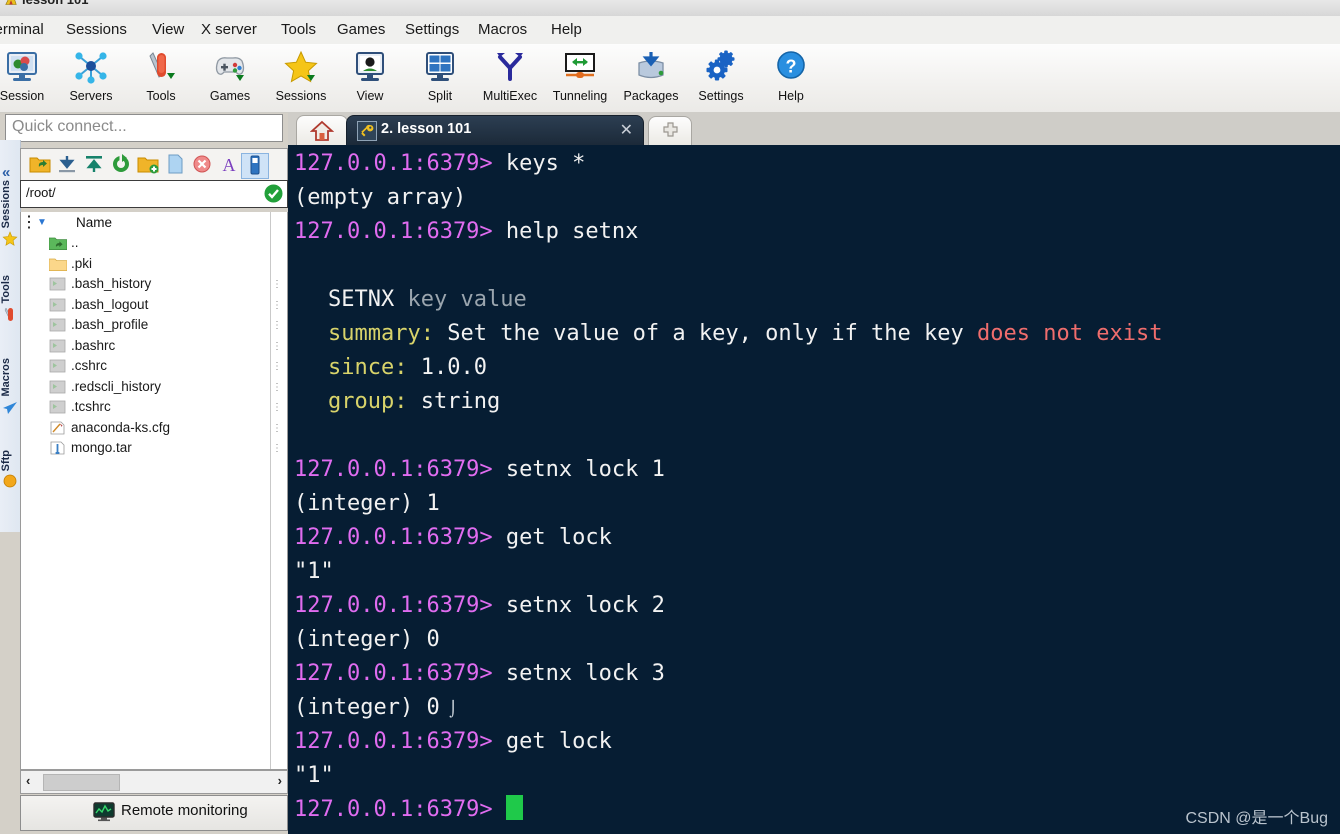 The height and width of the screenshot is (834, 1340). Describe the element at coordinates (40, 165) in the screenshot. I see `parent-folder-icon` at that location.